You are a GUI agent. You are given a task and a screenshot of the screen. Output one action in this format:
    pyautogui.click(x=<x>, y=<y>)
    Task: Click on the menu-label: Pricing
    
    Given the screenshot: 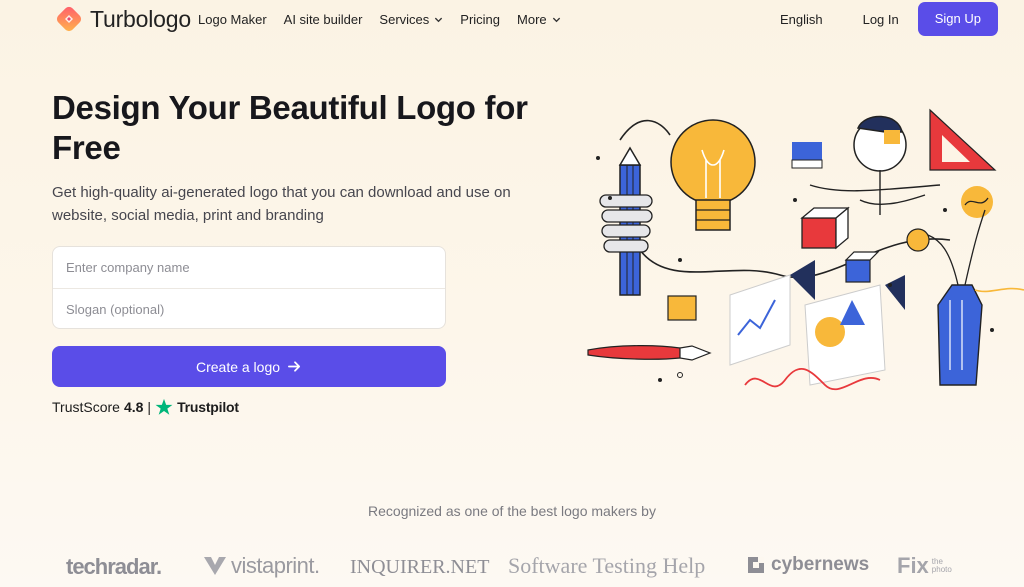 What is the action you would take?
    pyautogui.click(x=480, y=19)
    